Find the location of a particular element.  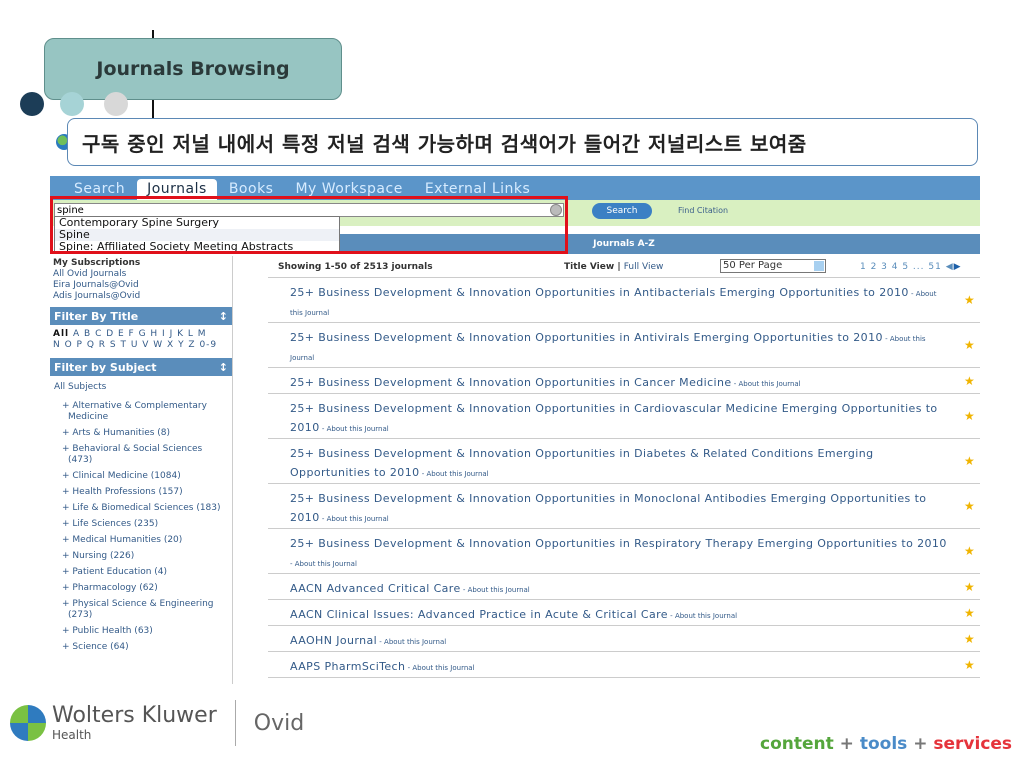

alpha-row: A B C D E F G H I J K L M is located at coordinates (139, 334).